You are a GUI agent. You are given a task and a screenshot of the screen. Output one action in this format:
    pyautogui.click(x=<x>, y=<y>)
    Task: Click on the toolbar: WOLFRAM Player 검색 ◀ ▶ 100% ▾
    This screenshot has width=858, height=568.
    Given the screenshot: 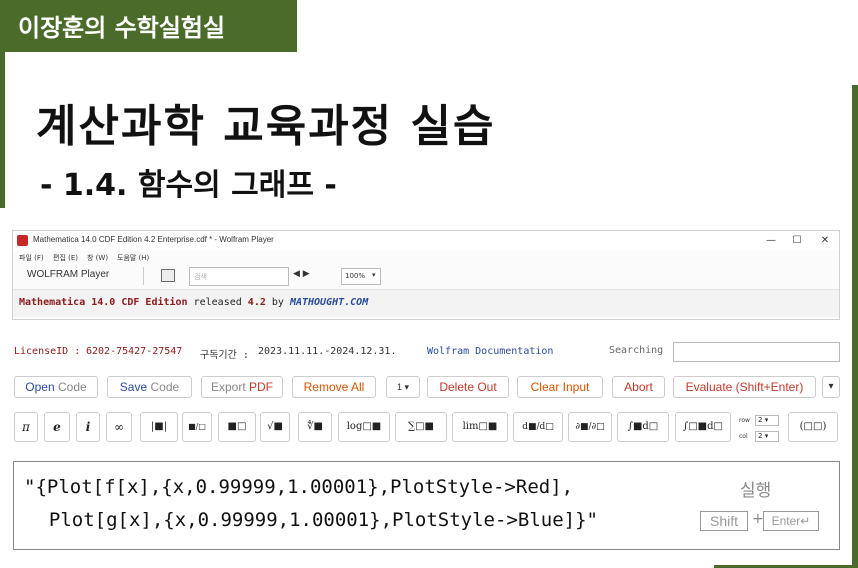 What is the action you would take?
    pyautogui.click(x=426, y=277)
    